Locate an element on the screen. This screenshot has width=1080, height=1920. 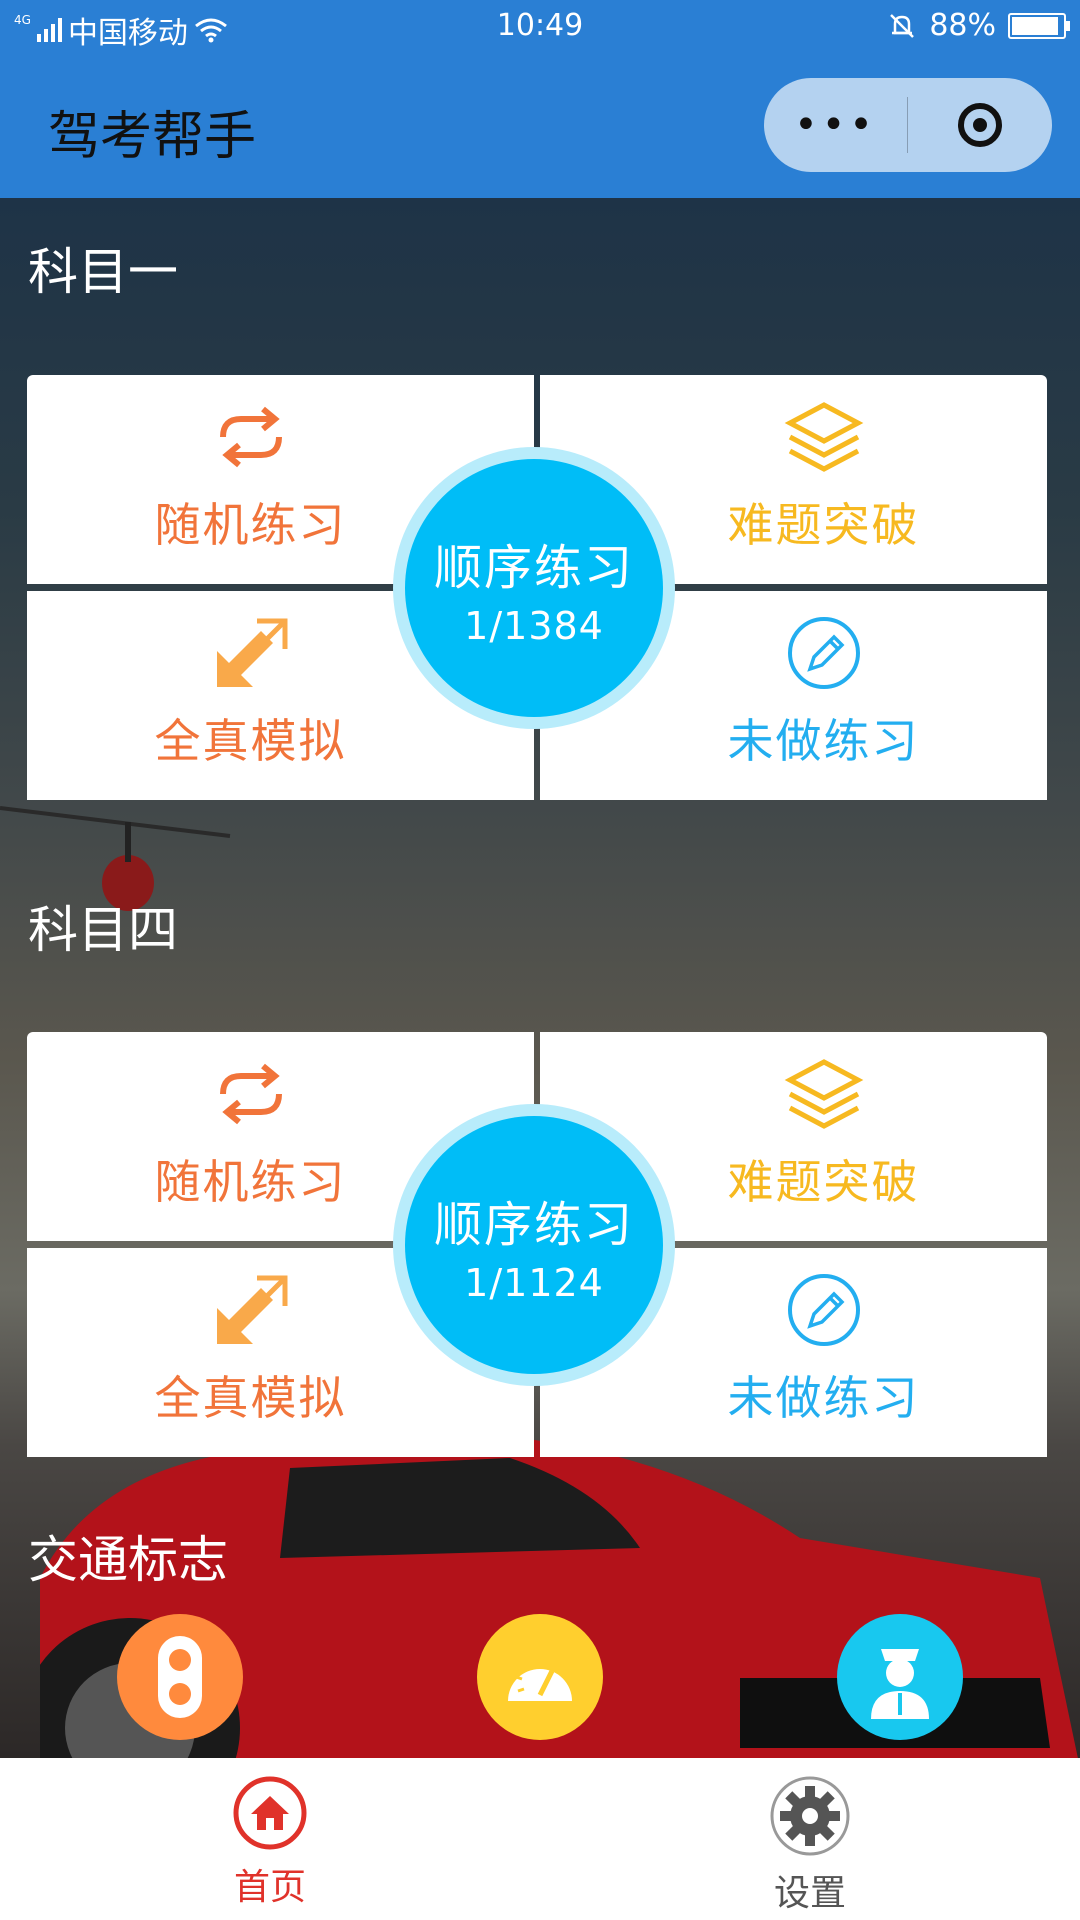
battery-percent: 88% is located at coordinates (962, 25).